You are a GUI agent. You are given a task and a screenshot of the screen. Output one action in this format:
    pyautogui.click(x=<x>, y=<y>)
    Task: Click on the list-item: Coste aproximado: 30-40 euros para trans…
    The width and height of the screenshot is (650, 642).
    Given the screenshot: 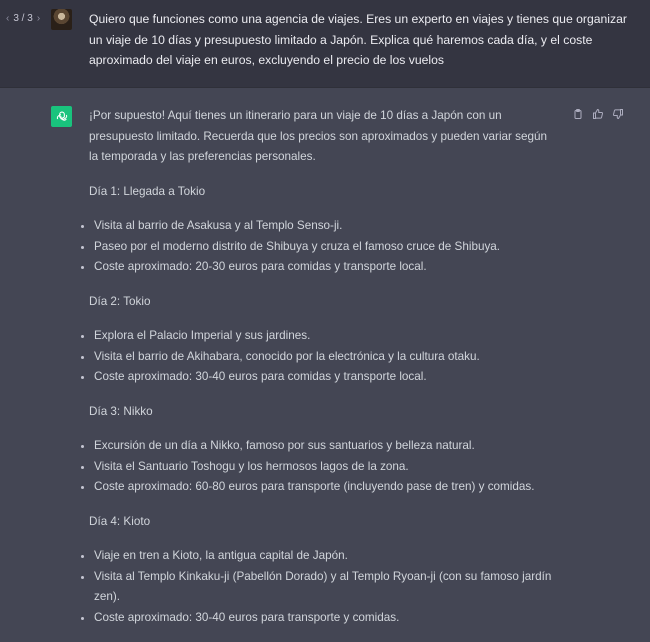 What is the action you would take?
    pyautogui.click(x=320, y=618)
    